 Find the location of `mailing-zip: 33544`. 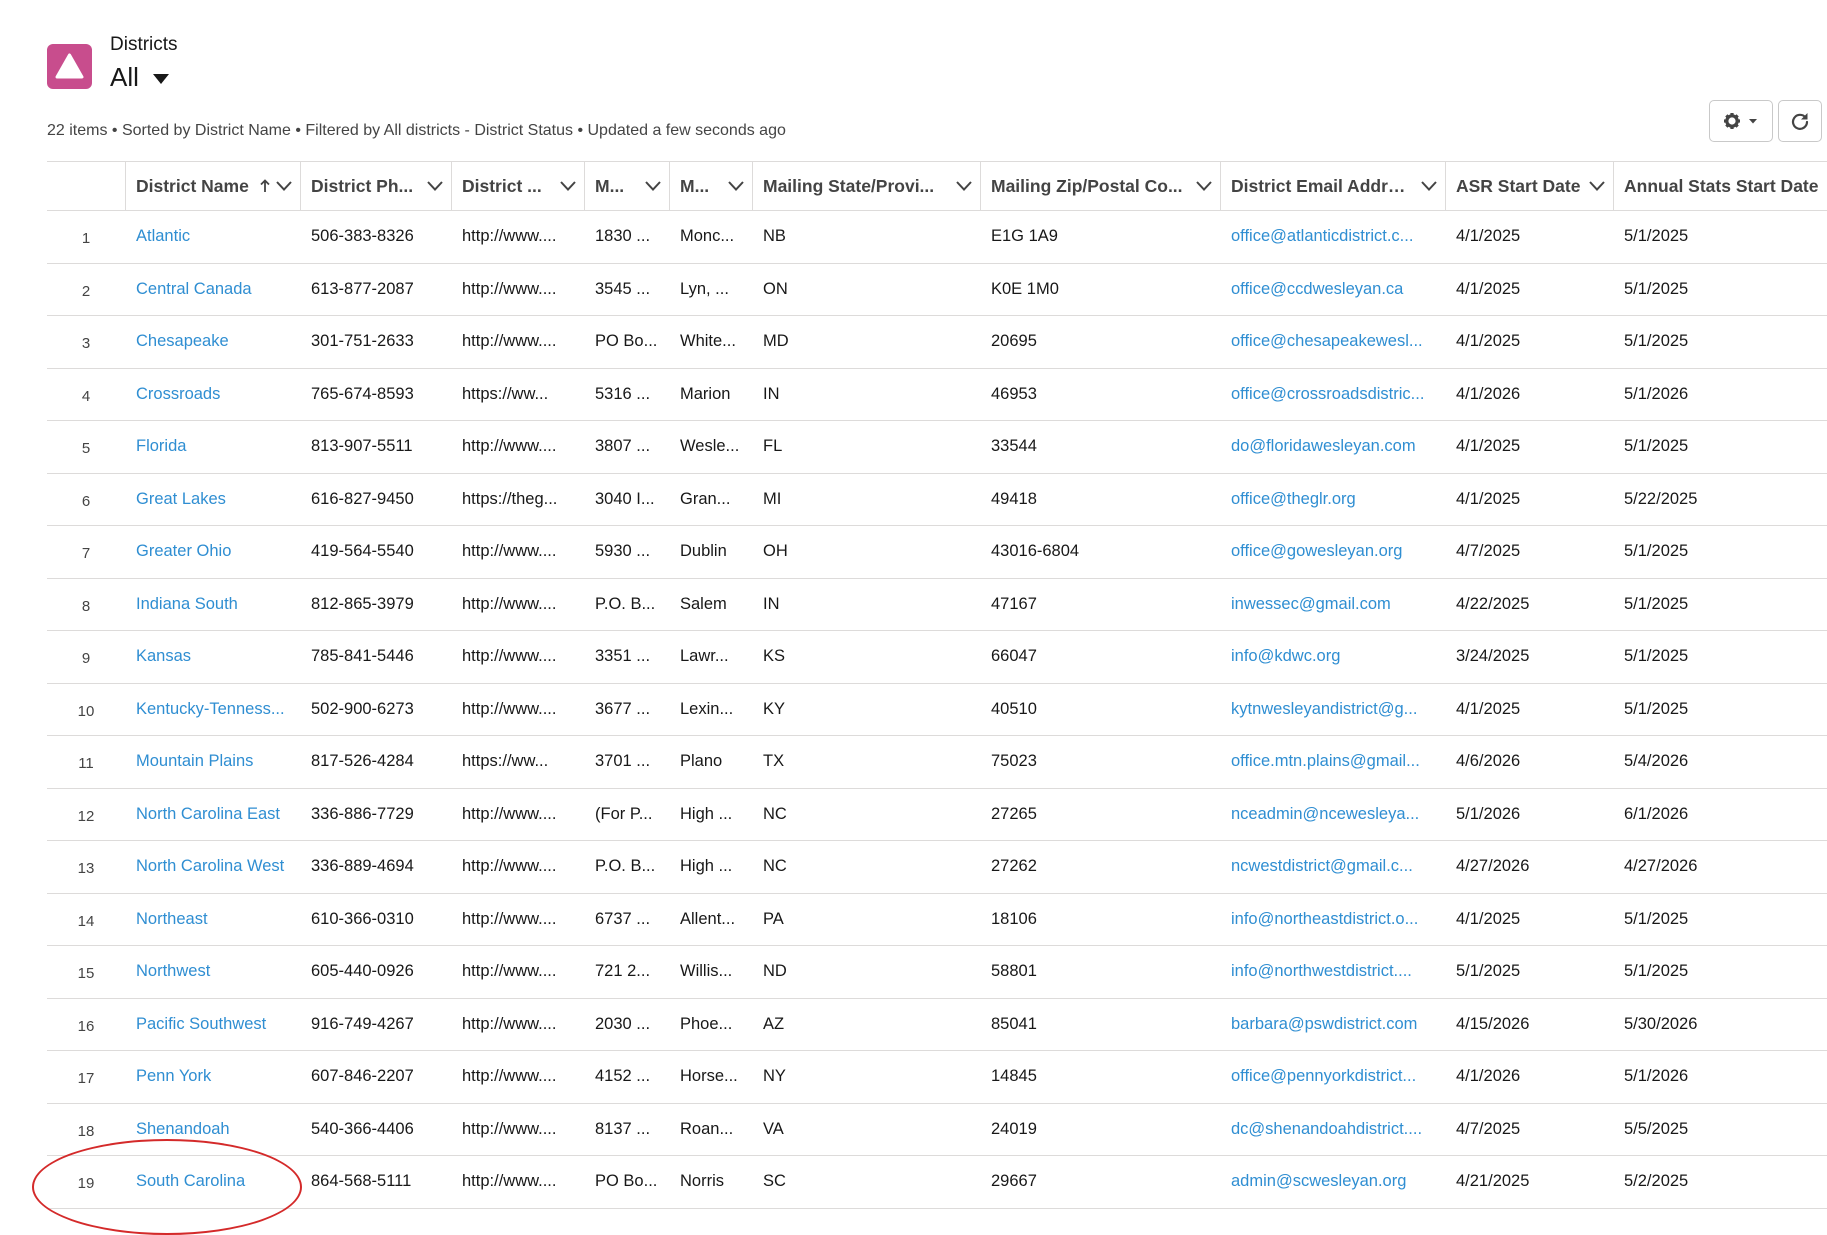

mailing-zip: 33544 is located at coordinates (1100, 447).